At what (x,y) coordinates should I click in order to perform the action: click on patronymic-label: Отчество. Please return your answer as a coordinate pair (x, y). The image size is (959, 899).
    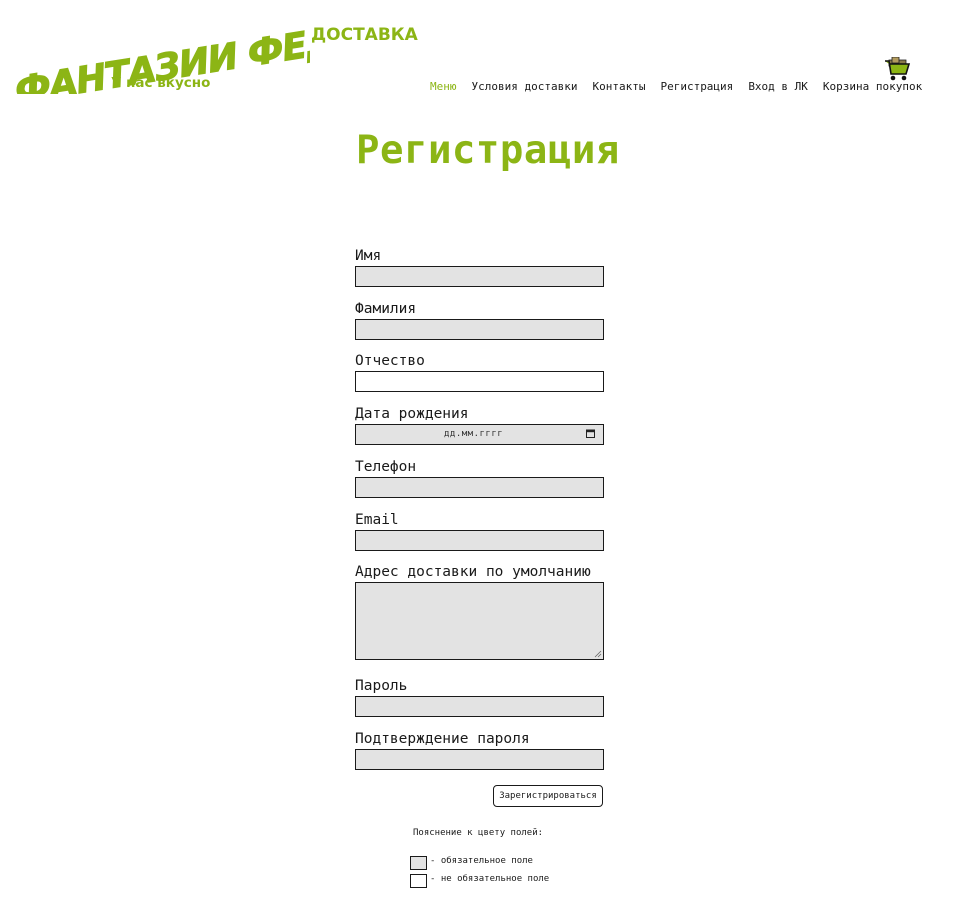
    Looking at the image, I should click on (390, 361).